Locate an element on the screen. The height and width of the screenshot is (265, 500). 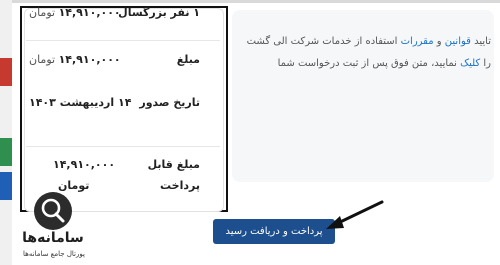
summary-row-label: تاریخ صدور is located at coordinates (169, 102).